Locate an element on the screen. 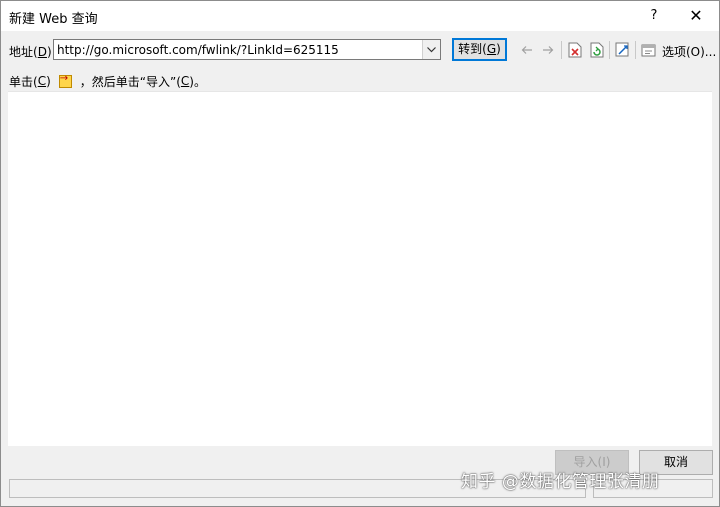 This screenshot has width=720, height=507. refresh-icon is located at coordinates (597, 50).